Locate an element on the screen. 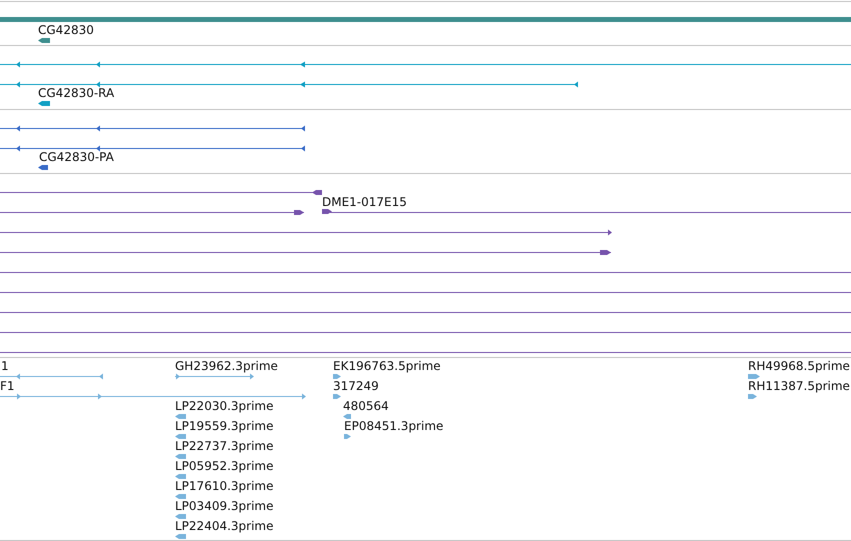 Image resolution: width=851 pixels, height=541 pixels. feature-label: GH23962.3prime is located at coordinates (226, 366).